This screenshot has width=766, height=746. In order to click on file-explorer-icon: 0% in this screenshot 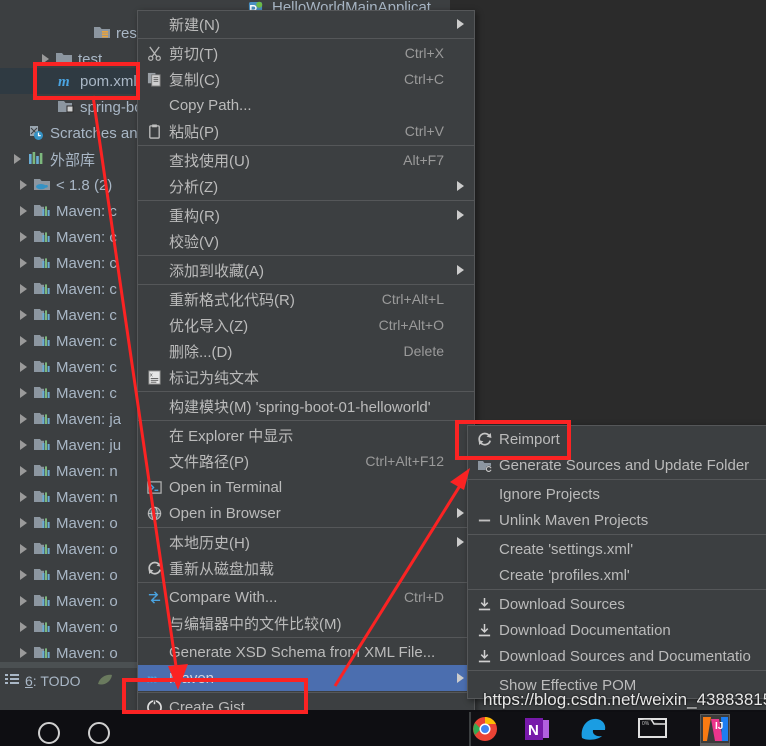, I will do `click(653, 730)`.